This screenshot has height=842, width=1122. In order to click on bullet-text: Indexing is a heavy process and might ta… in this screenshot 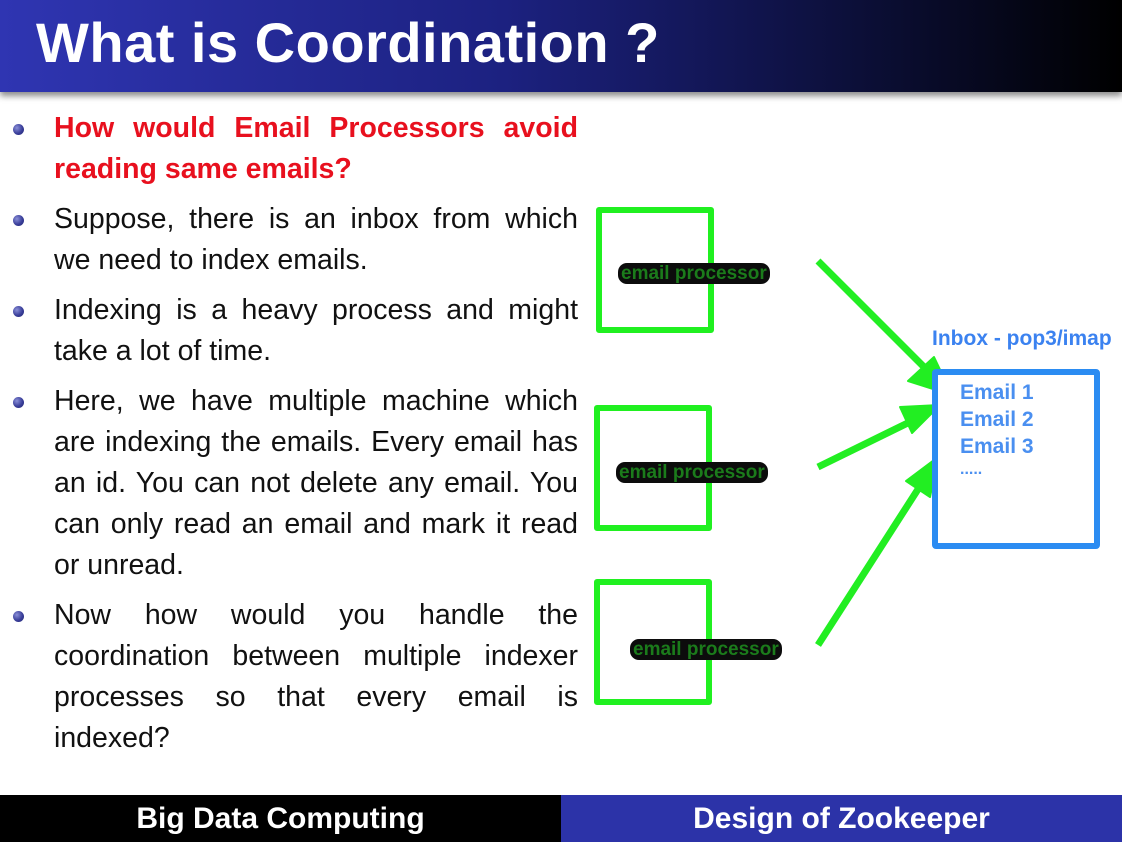, I will do `click(316, 330)`.